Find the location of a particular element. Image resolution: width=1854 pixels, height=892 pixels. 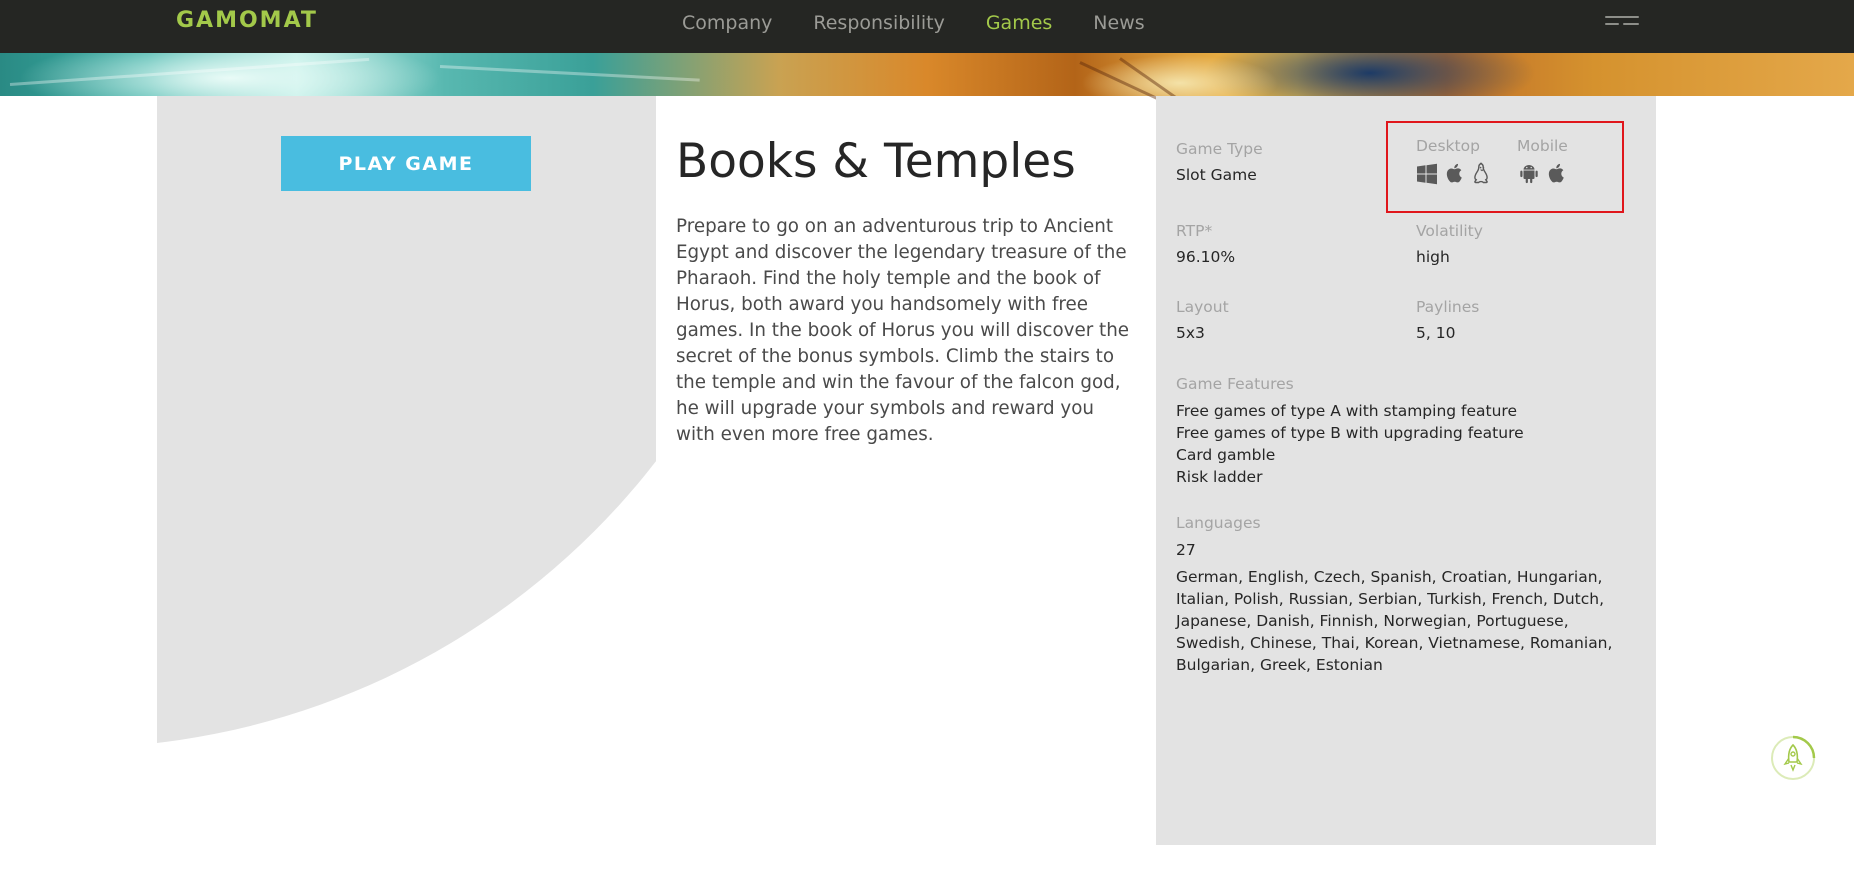

feature-item: Card gamble is located at coordinates (1226, 455).